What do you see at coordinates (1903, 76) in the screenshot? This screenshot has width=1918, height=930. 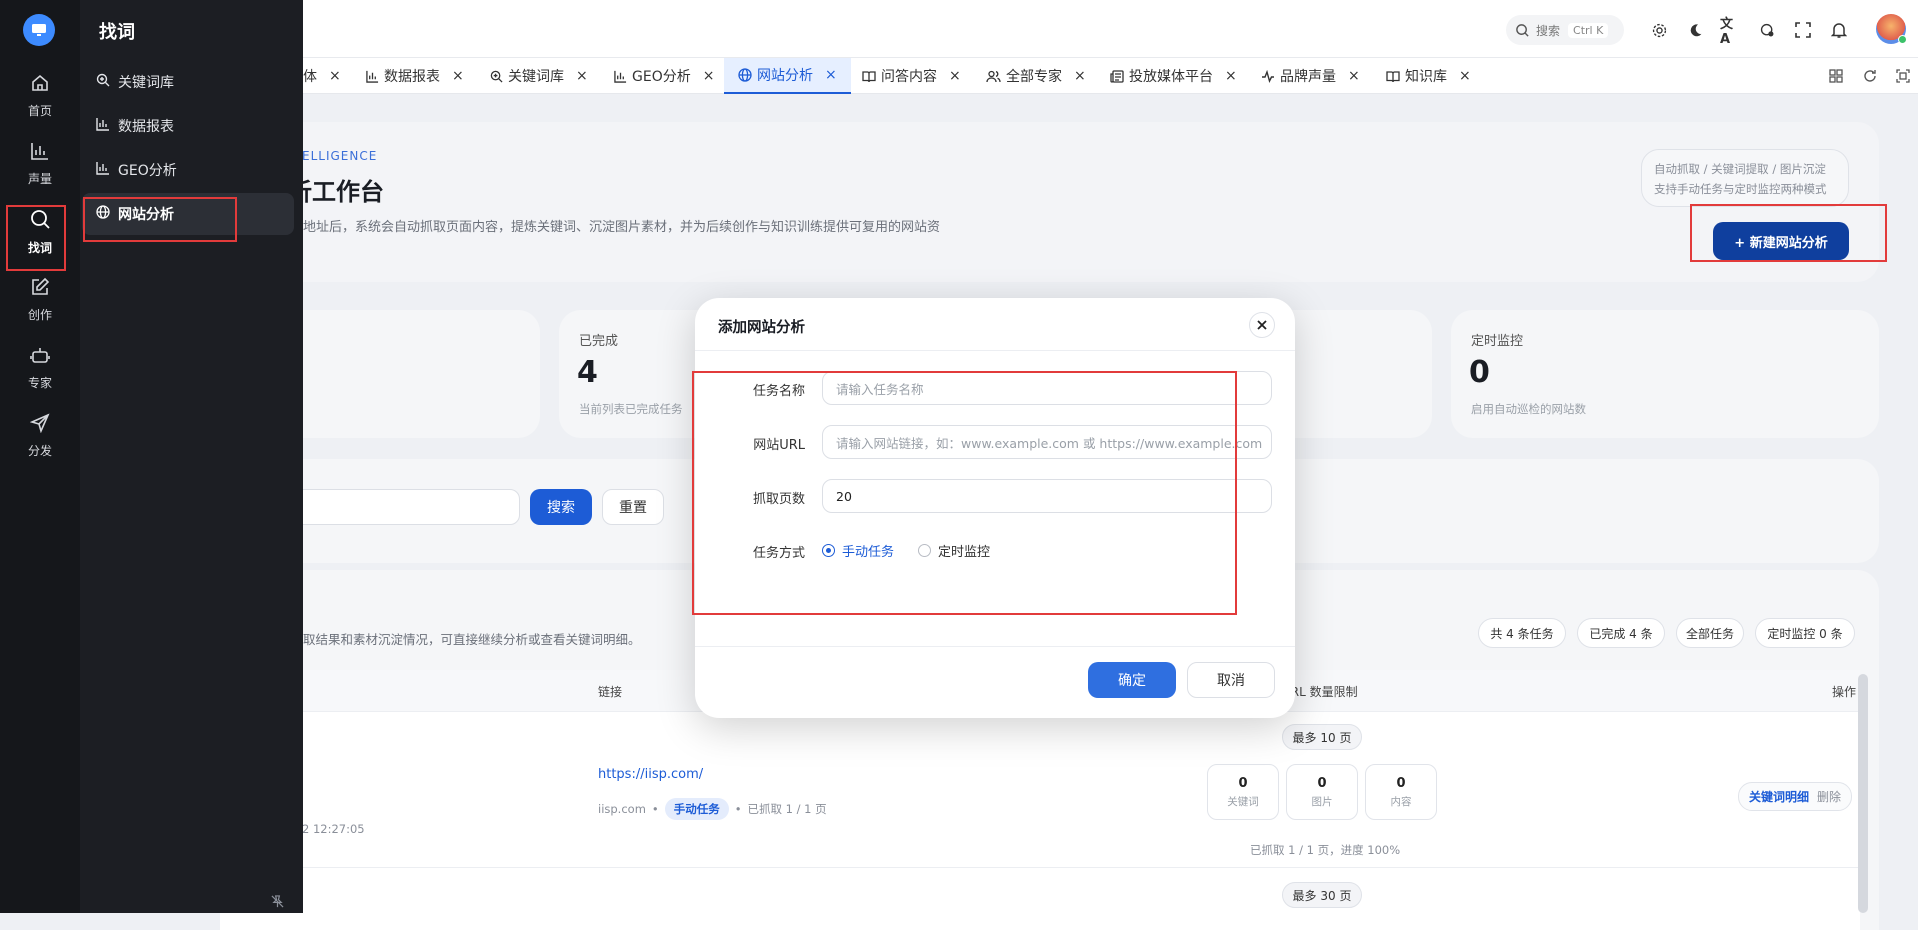 I see `maximize-icon` at bounding box center [1903, 76].